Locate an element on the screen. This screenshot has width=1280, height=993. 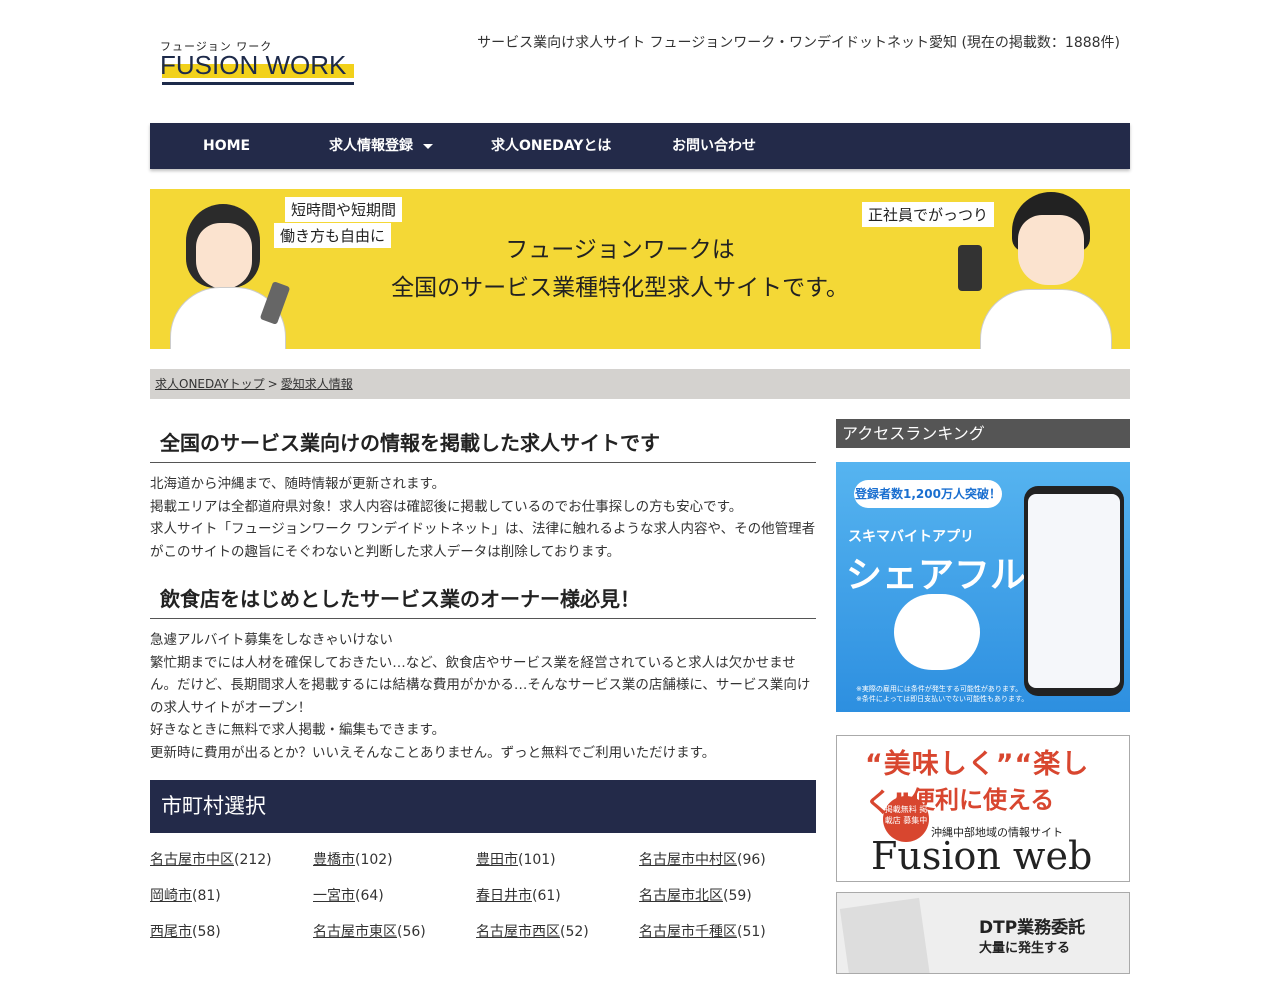
nav-item-contact: お問い合わせ is located at coordinates (714, 146).